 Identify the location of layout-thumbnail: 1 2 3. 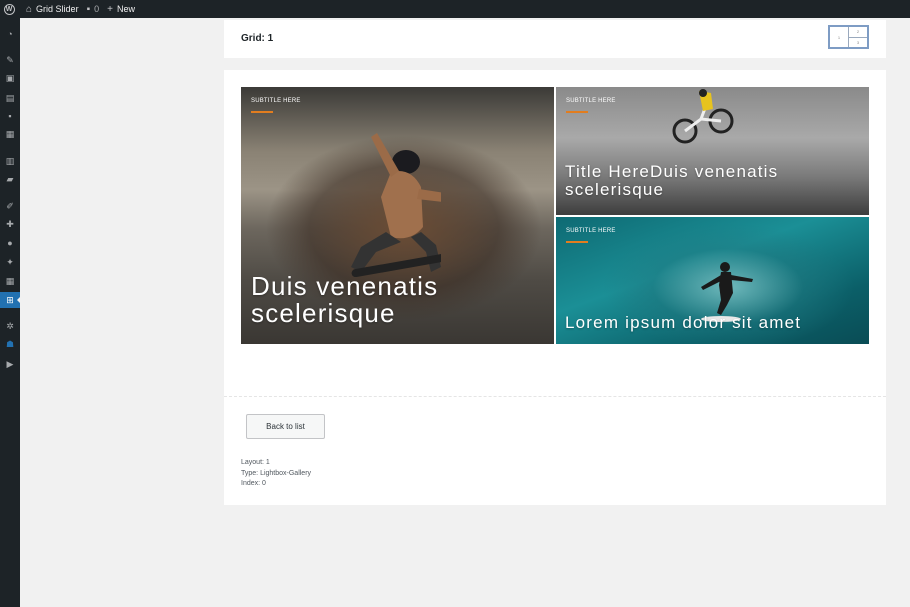
(848, 37).